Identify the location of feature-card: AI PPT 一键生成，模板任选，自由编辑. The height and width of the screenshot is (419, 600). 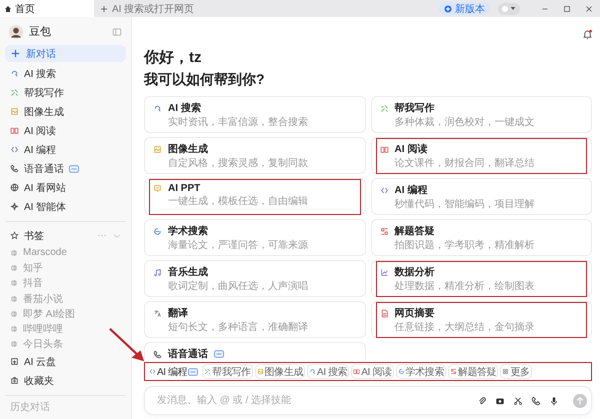
(255, 196).